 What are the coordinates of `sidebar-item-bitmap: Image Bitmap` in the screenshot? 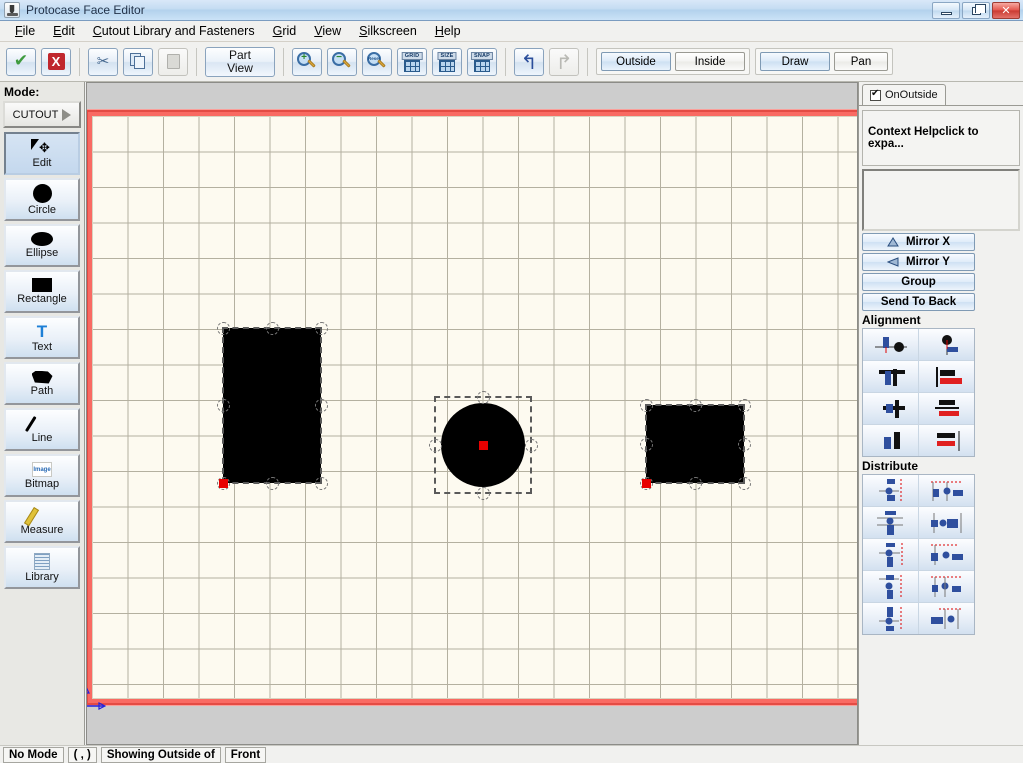 It's located at (42, 475).